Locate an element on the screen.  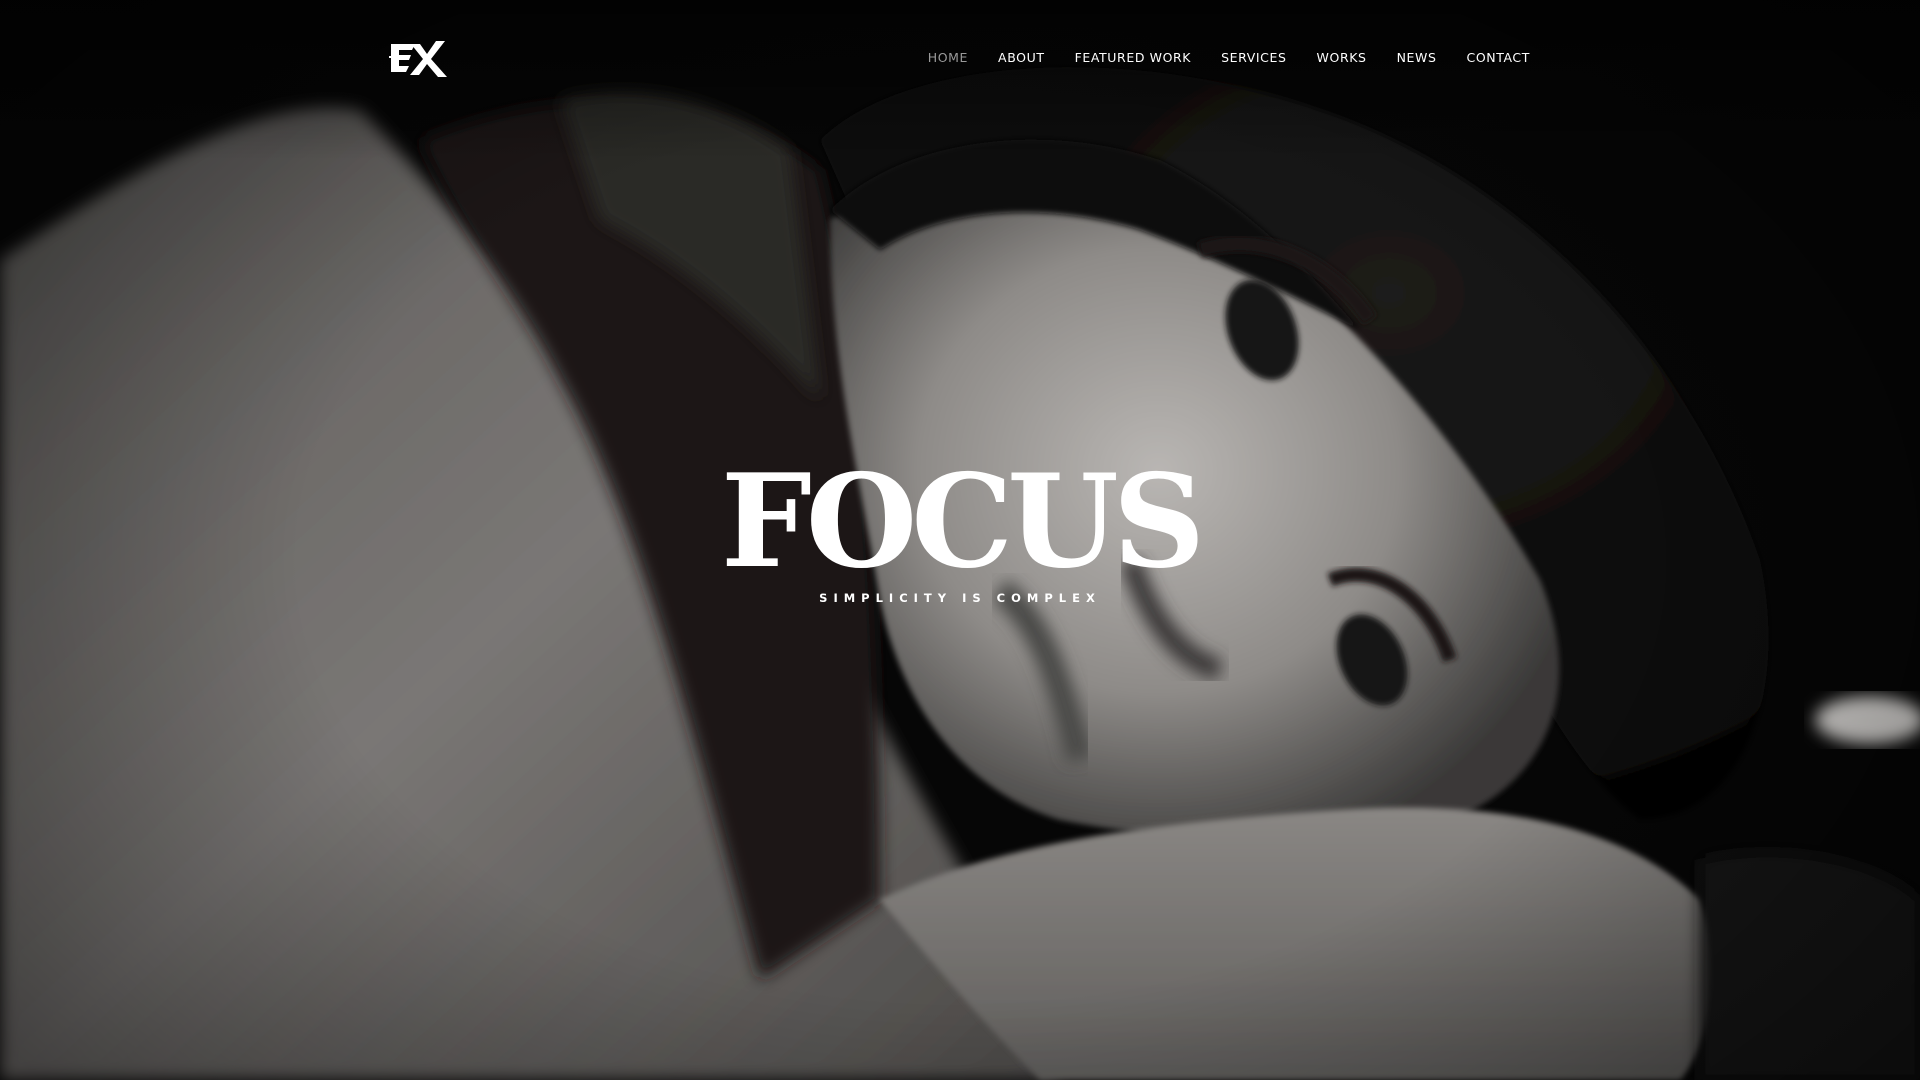
nav-item-about: ABOUT is located at coordinates (1021, 57).